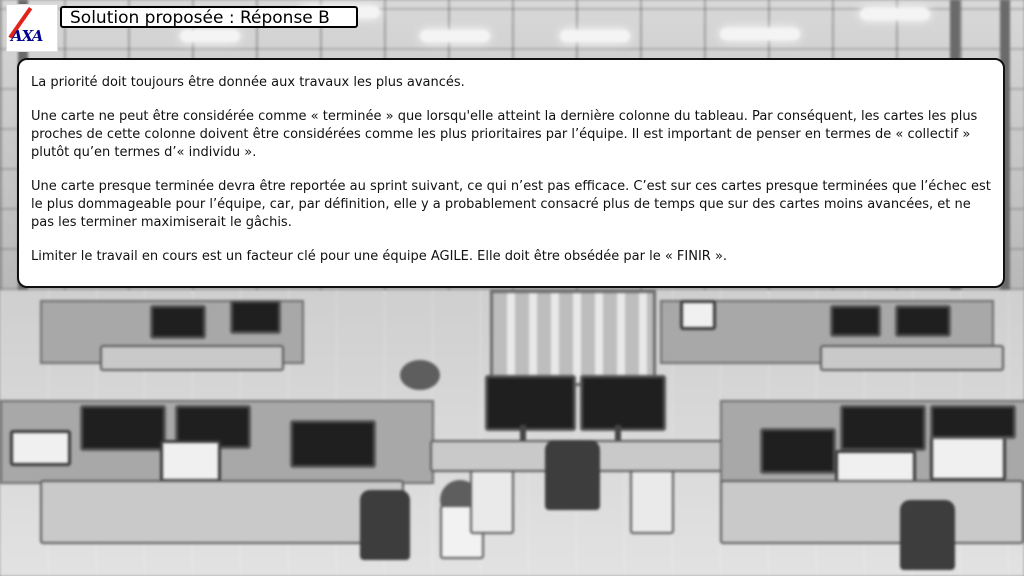 The width and height of the screenshot is (1024, 576). What do you see at coordinates (27, 36) in the screenshot?
I see `logo-text: AXA` at bounding box center [27, 36].